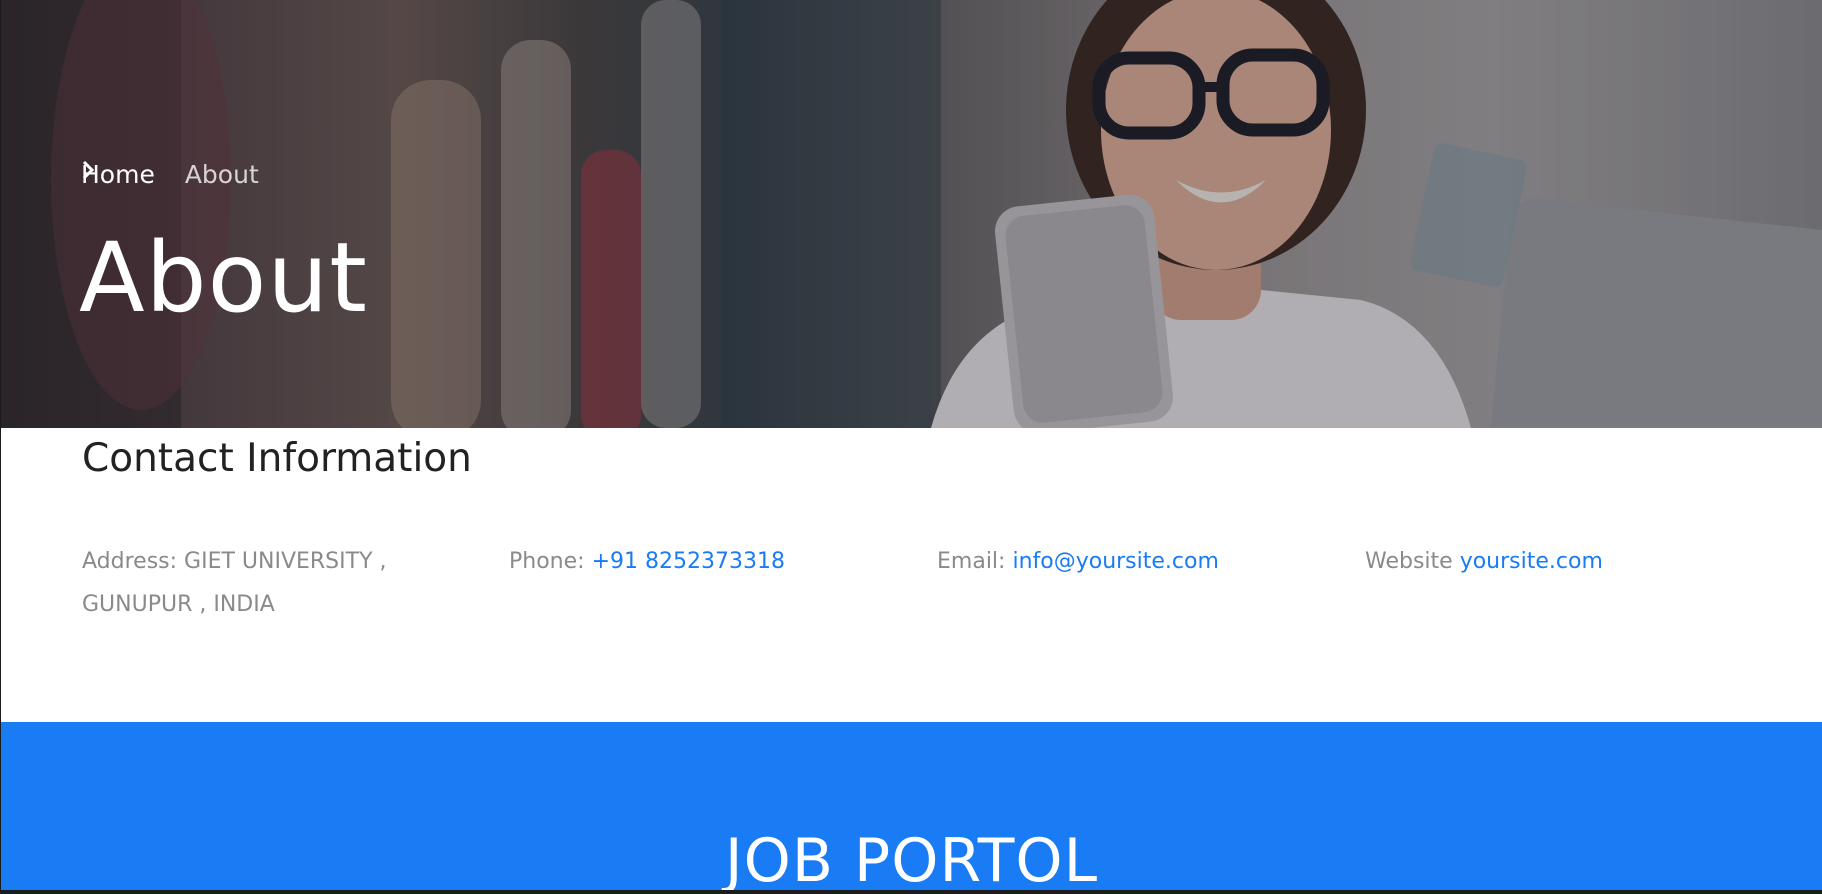 The image size is (1822, 894). I want to click on breadcrumb: Home About, so click(170, 174).